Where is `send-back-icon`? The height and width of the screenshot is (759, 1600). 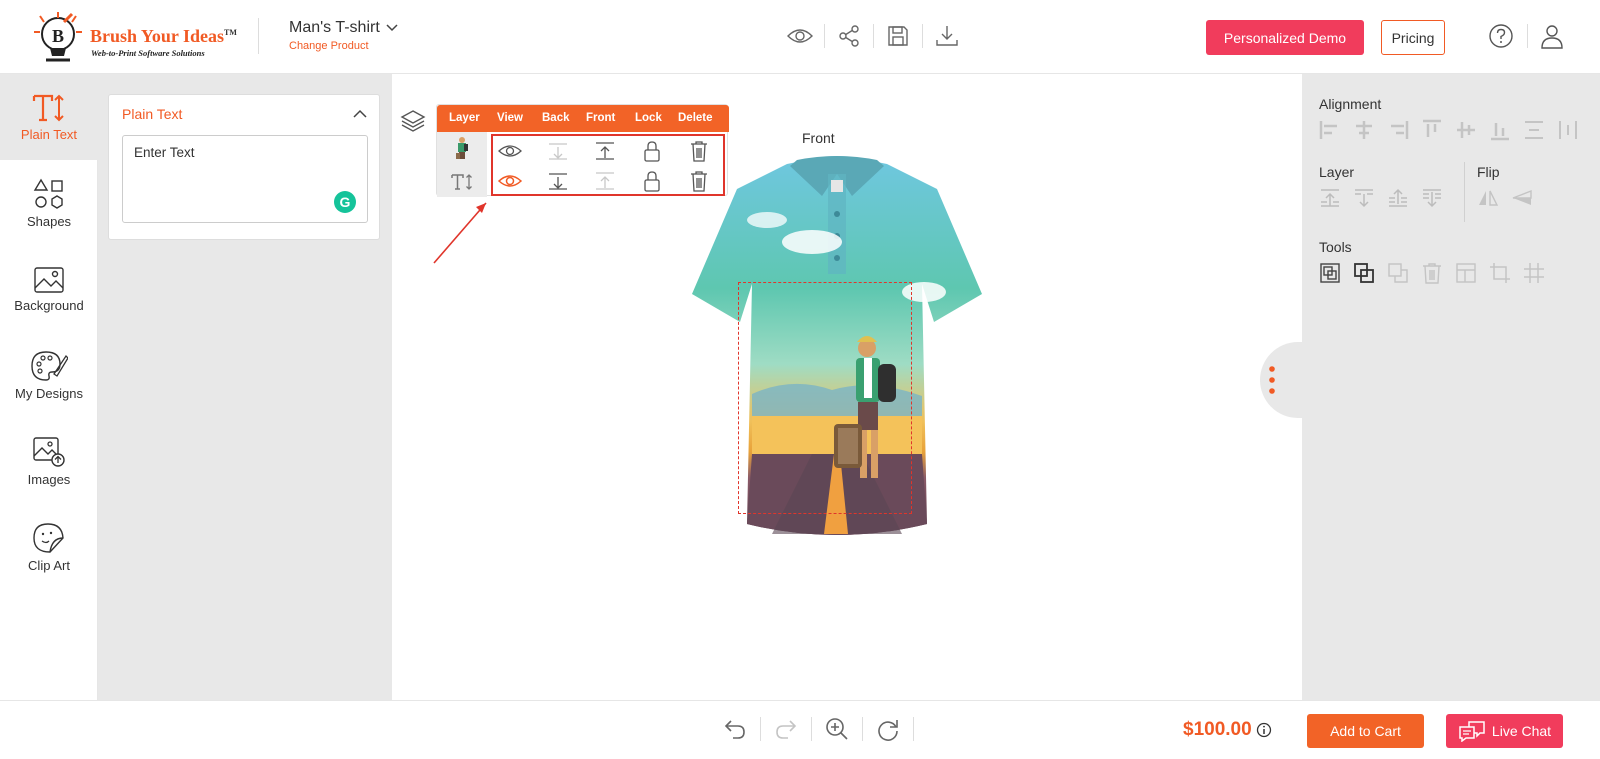 send-back-icon is located at coordinates (558, 181).